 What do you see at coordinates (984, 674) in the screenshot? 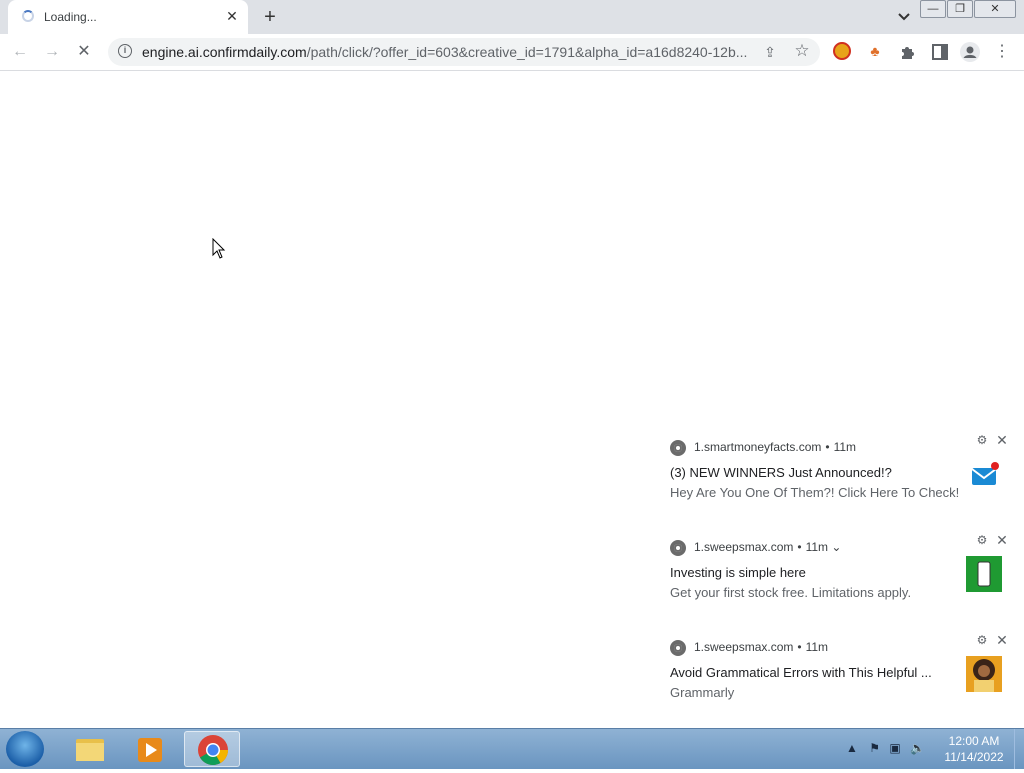
I see `person-photo` at bounding box center [984, 674].